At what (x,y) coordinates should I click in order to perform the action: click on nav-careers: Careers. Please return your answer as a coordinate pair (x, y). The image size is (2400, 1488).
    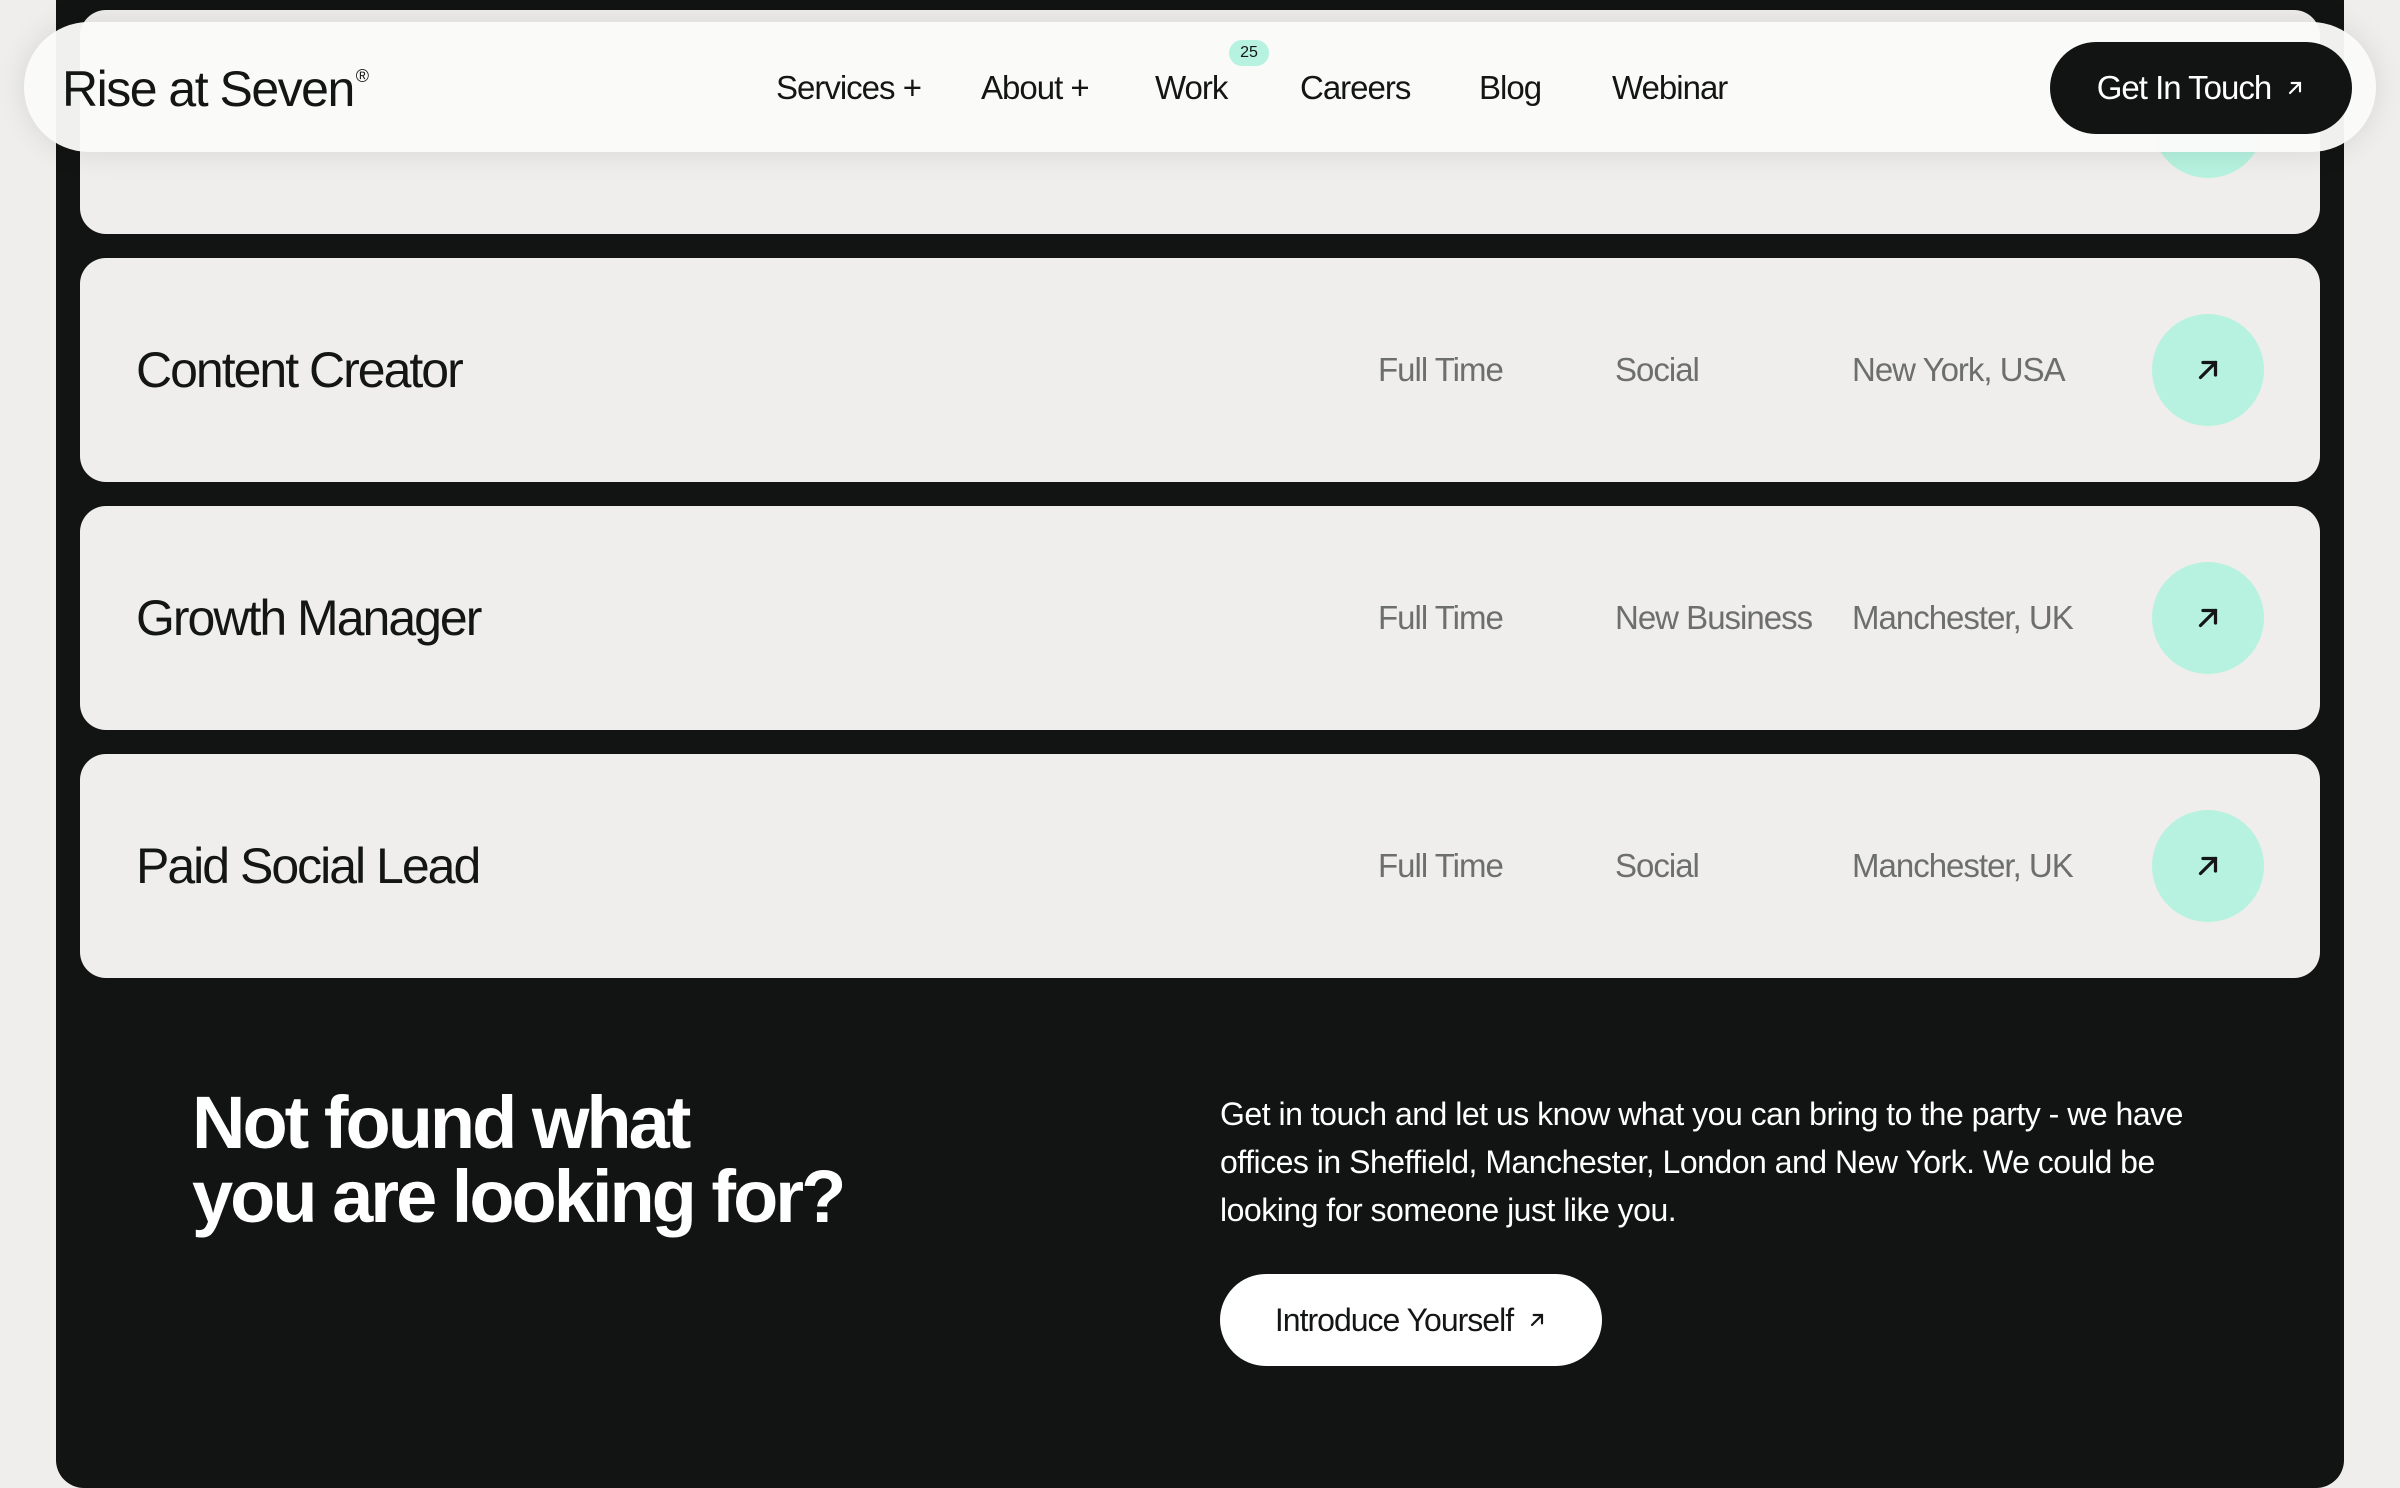
    Looking at the image, I should click on (1355, 88).